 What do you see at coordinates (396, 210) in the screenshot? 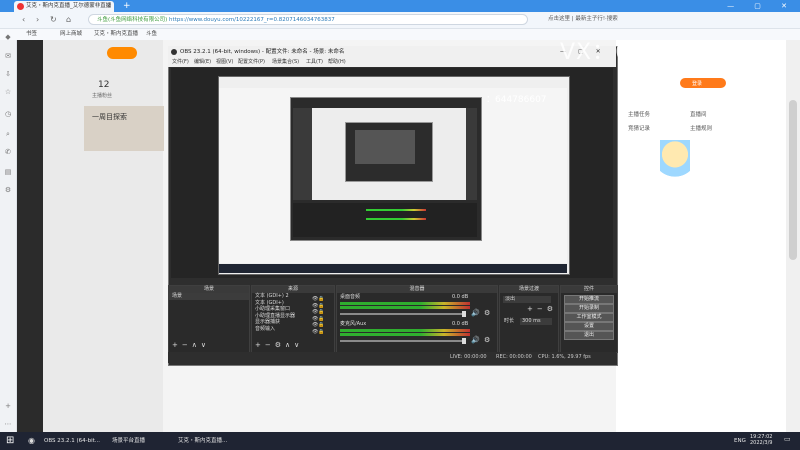
I see `nested-audio-meter` at bounding box center [396, 210].